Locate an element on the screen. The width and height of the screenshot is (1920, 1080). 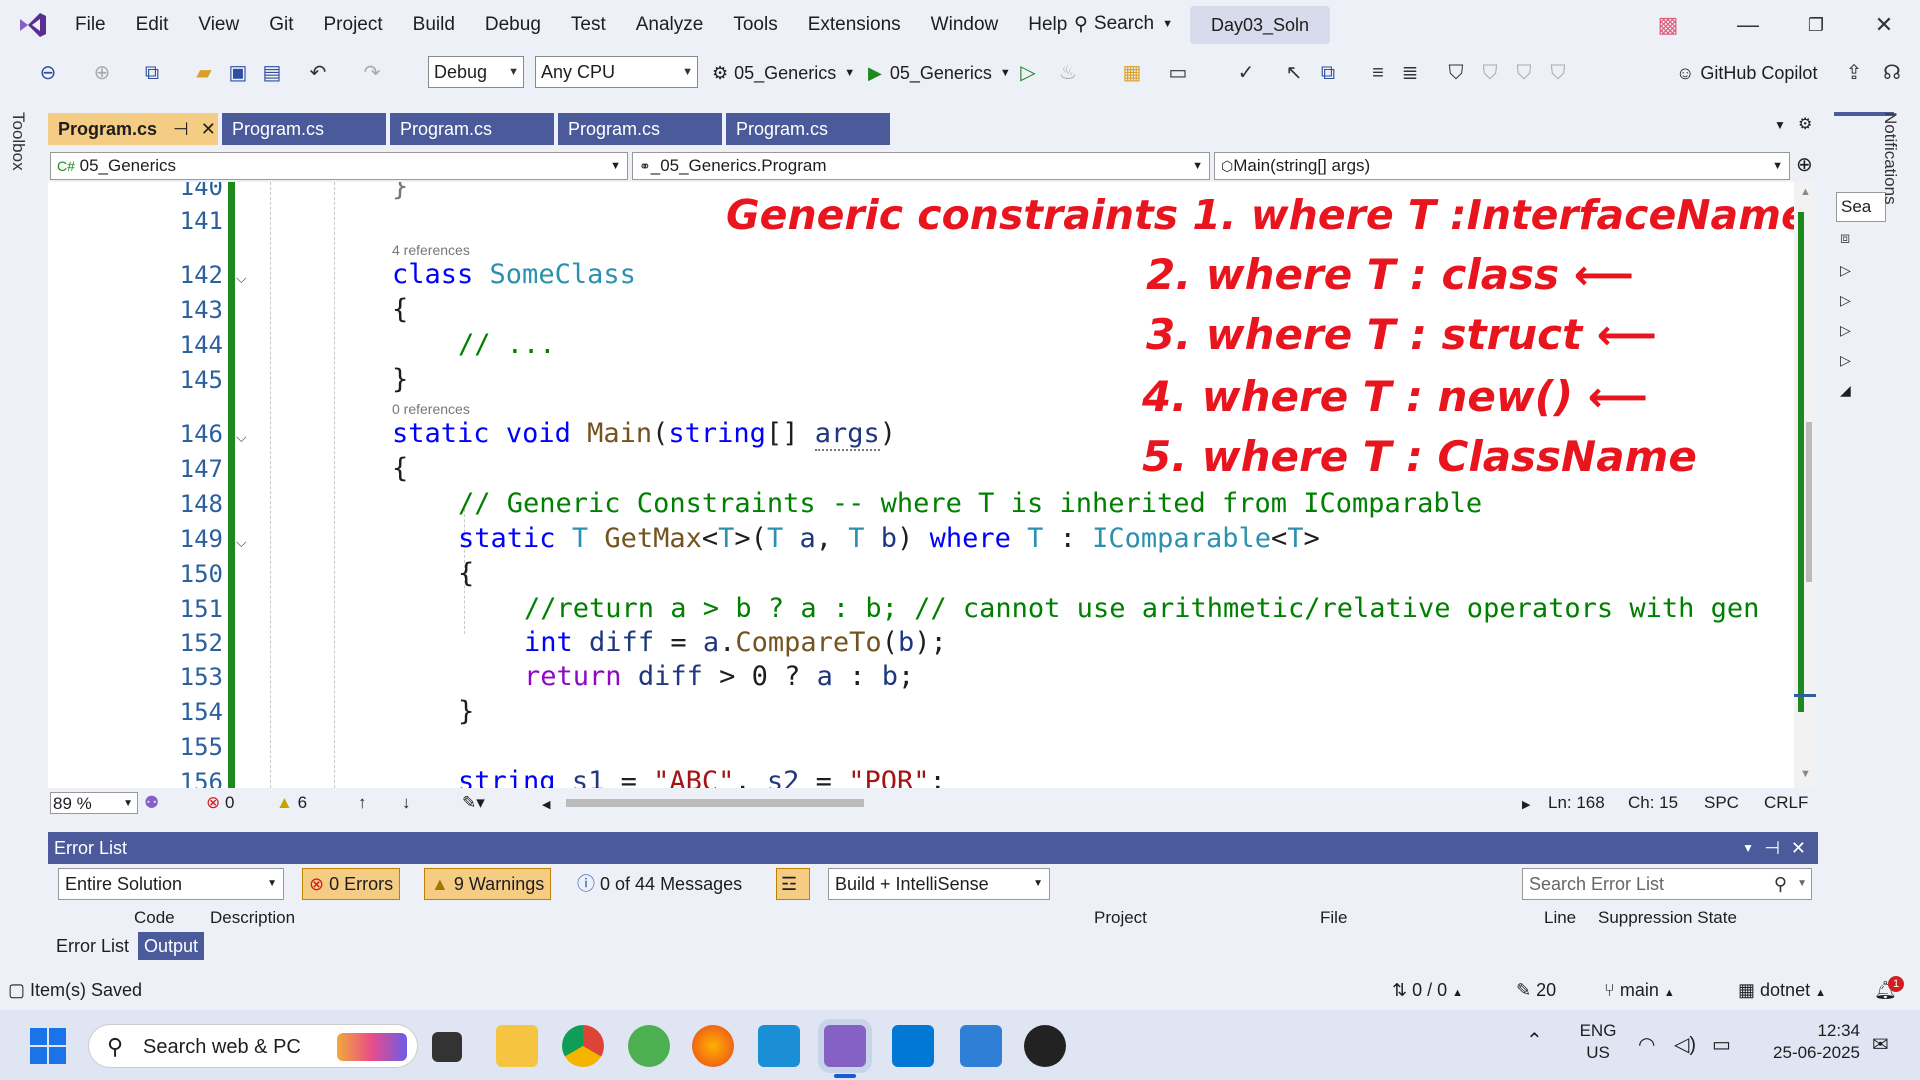
prev-bookmark-icon: ⛉ is located at coordinates (1490, 73).